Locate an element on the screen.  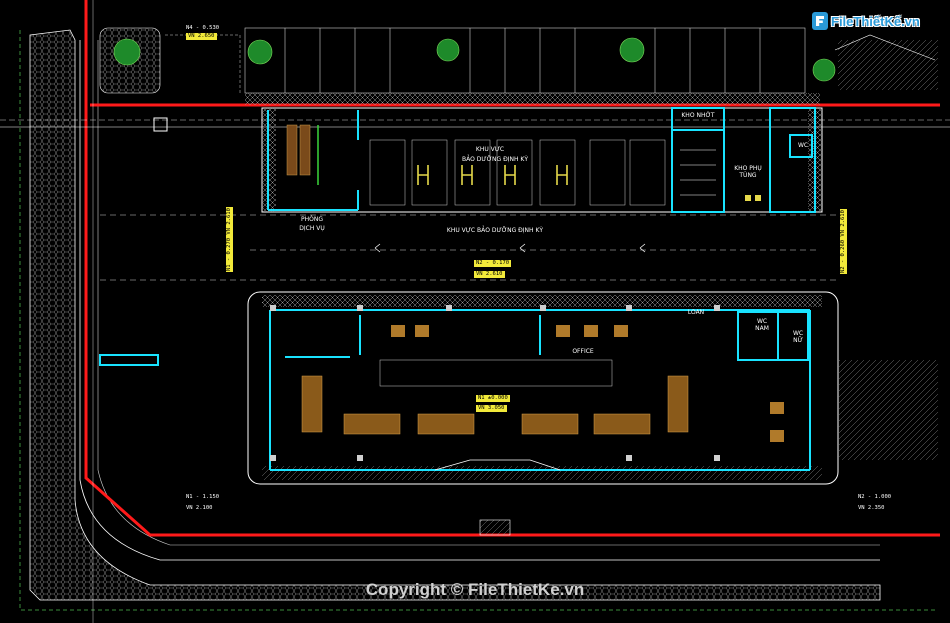
level-center-vn: VN 2.610 is located at coordinates (489, 274).